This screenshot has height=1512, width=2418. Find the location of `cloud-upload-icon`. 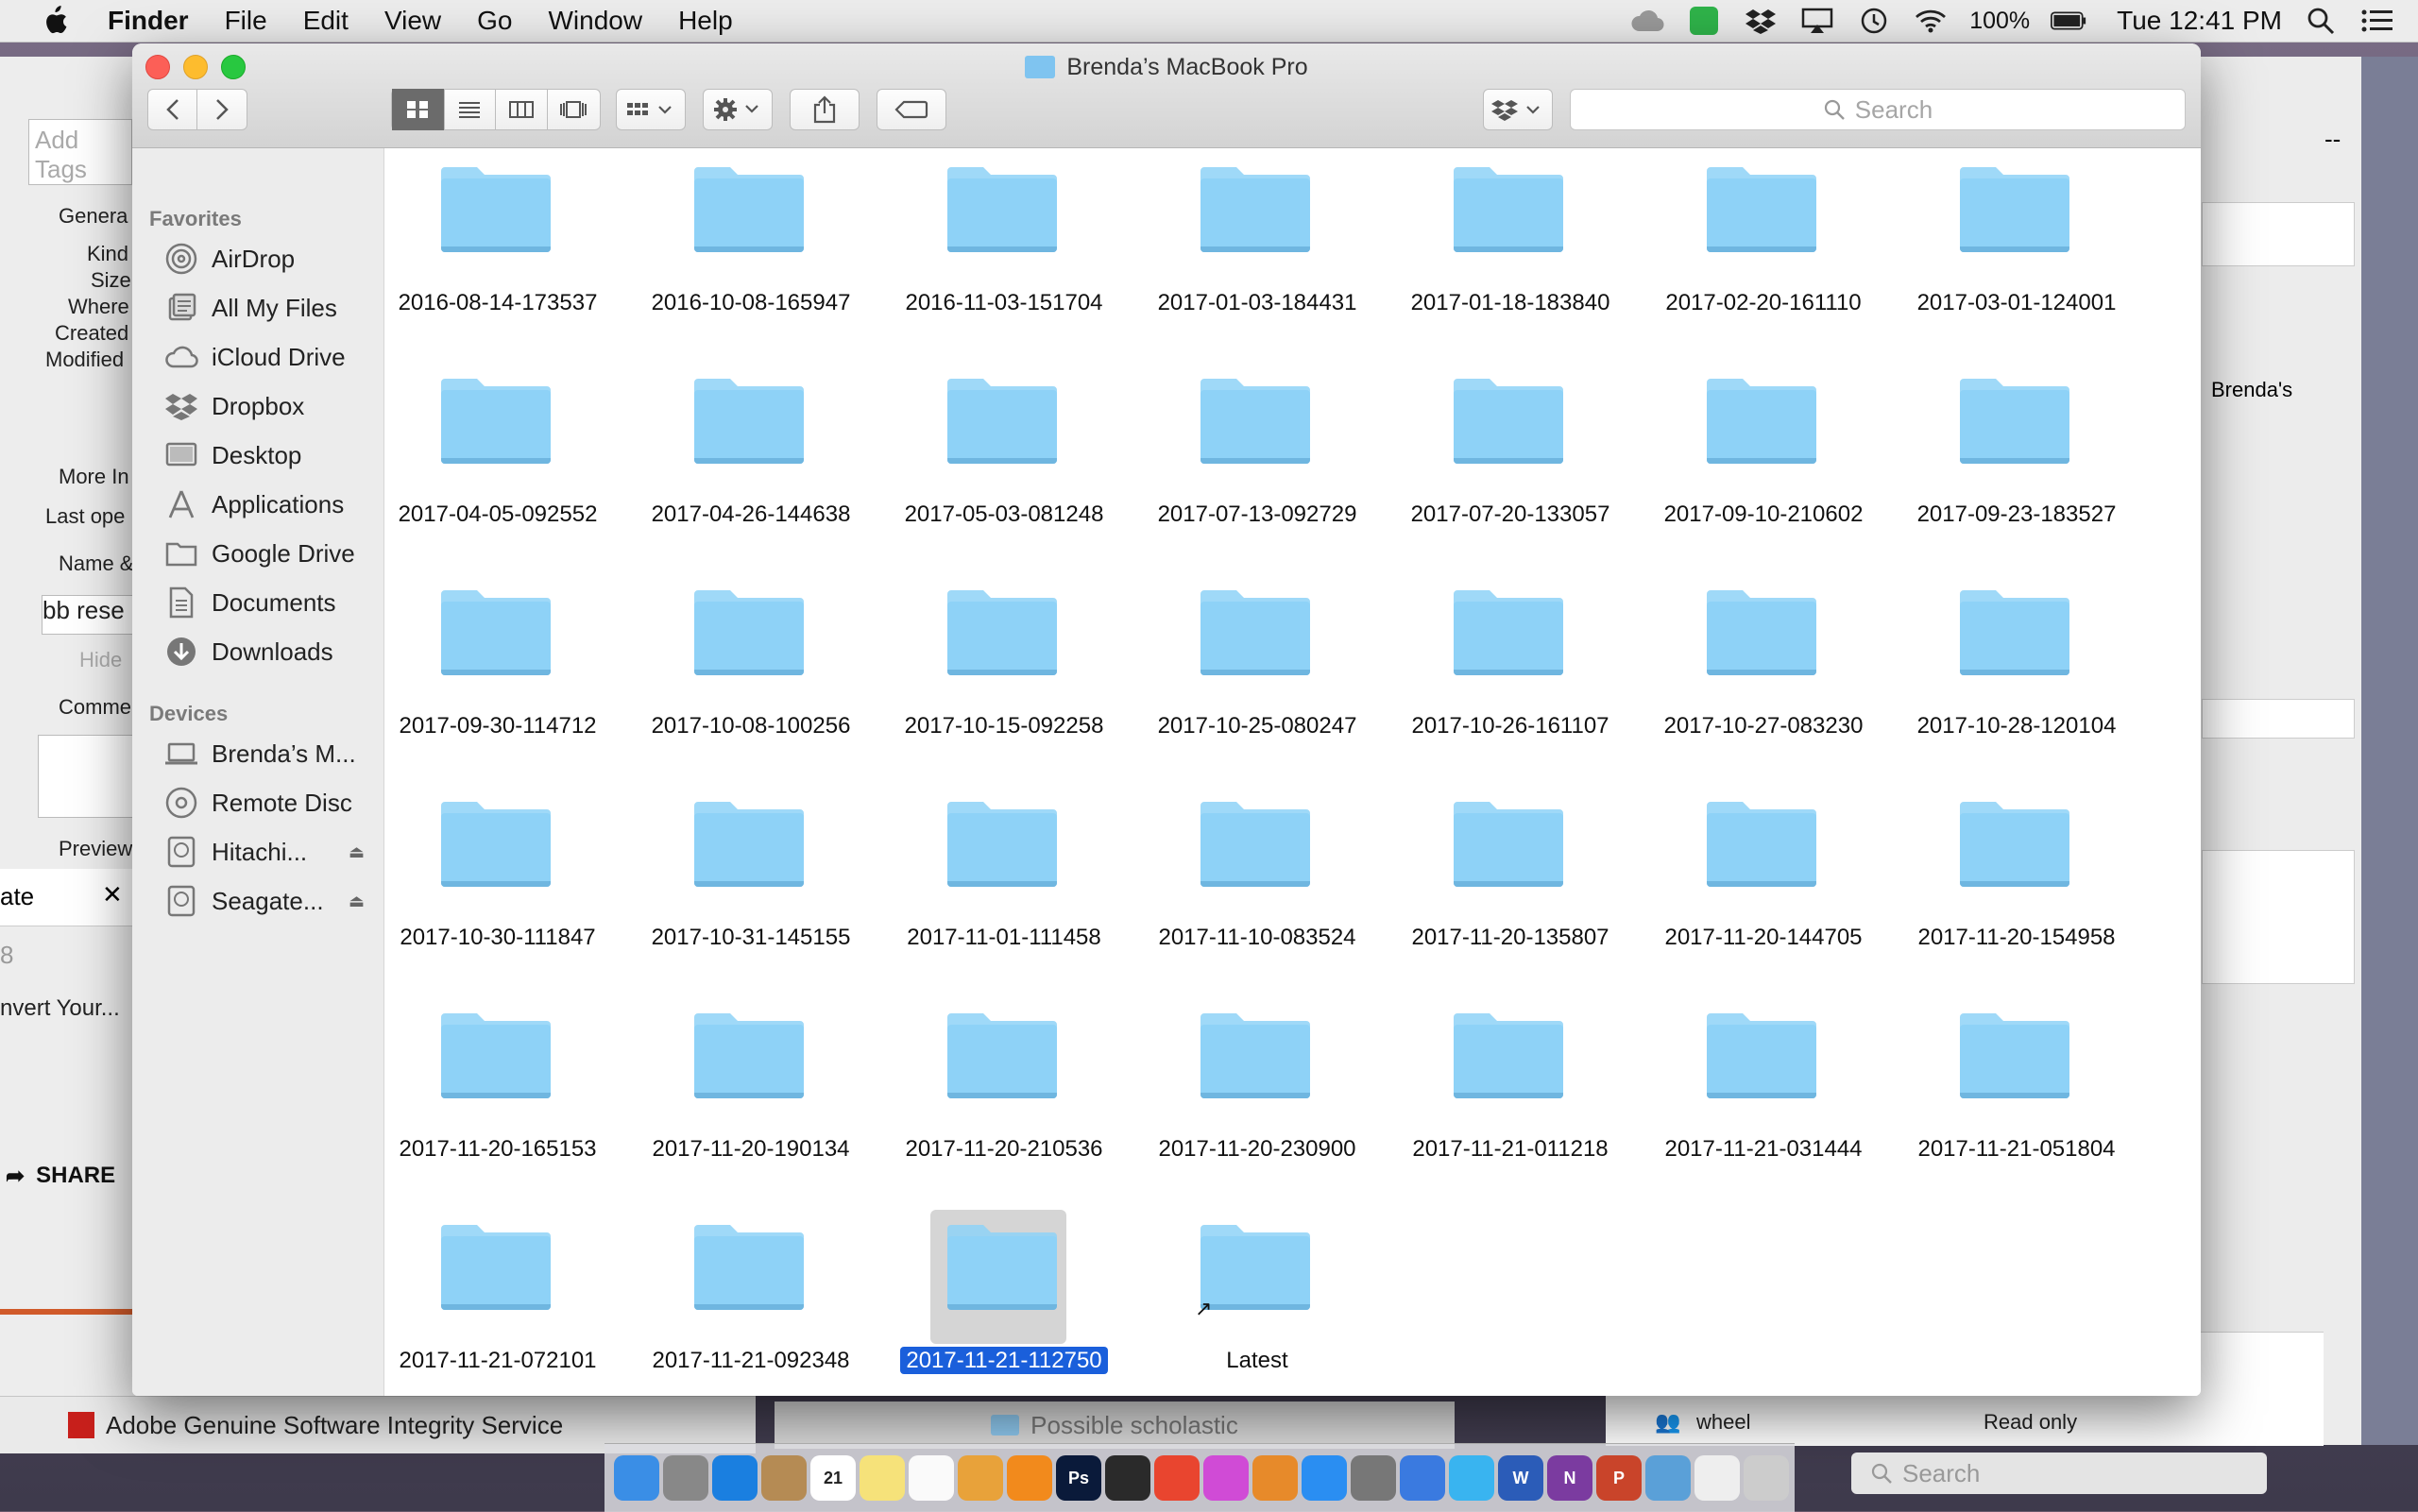

cloud-upload-icon is located at coordinates (1647, 21).